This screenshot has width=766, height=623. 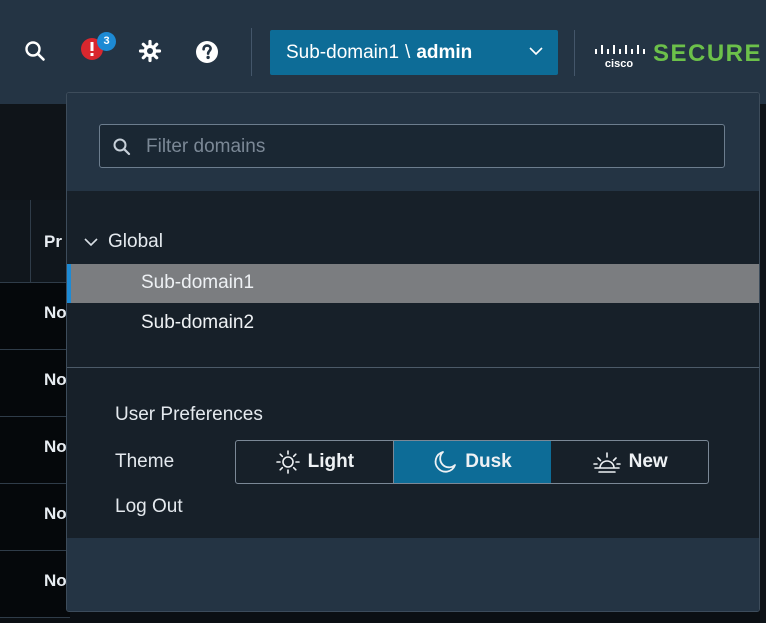 What do you see at coordinates (198, 322) in the screenshot?
I see `tree-item-label: Sub-domain2` at bounding box center [198, 322].